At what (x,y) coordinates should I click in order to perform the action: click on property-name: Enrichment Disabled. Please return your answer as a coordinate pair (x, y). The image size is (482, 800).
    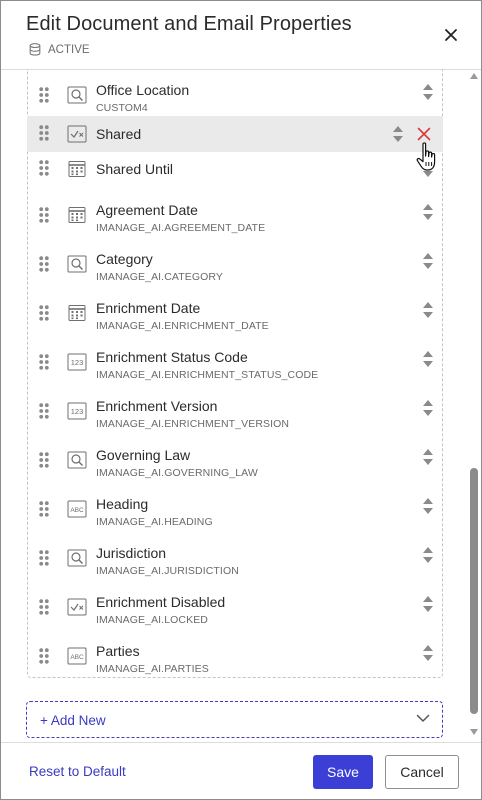
    Looking at the image, I should click on (161, 602).